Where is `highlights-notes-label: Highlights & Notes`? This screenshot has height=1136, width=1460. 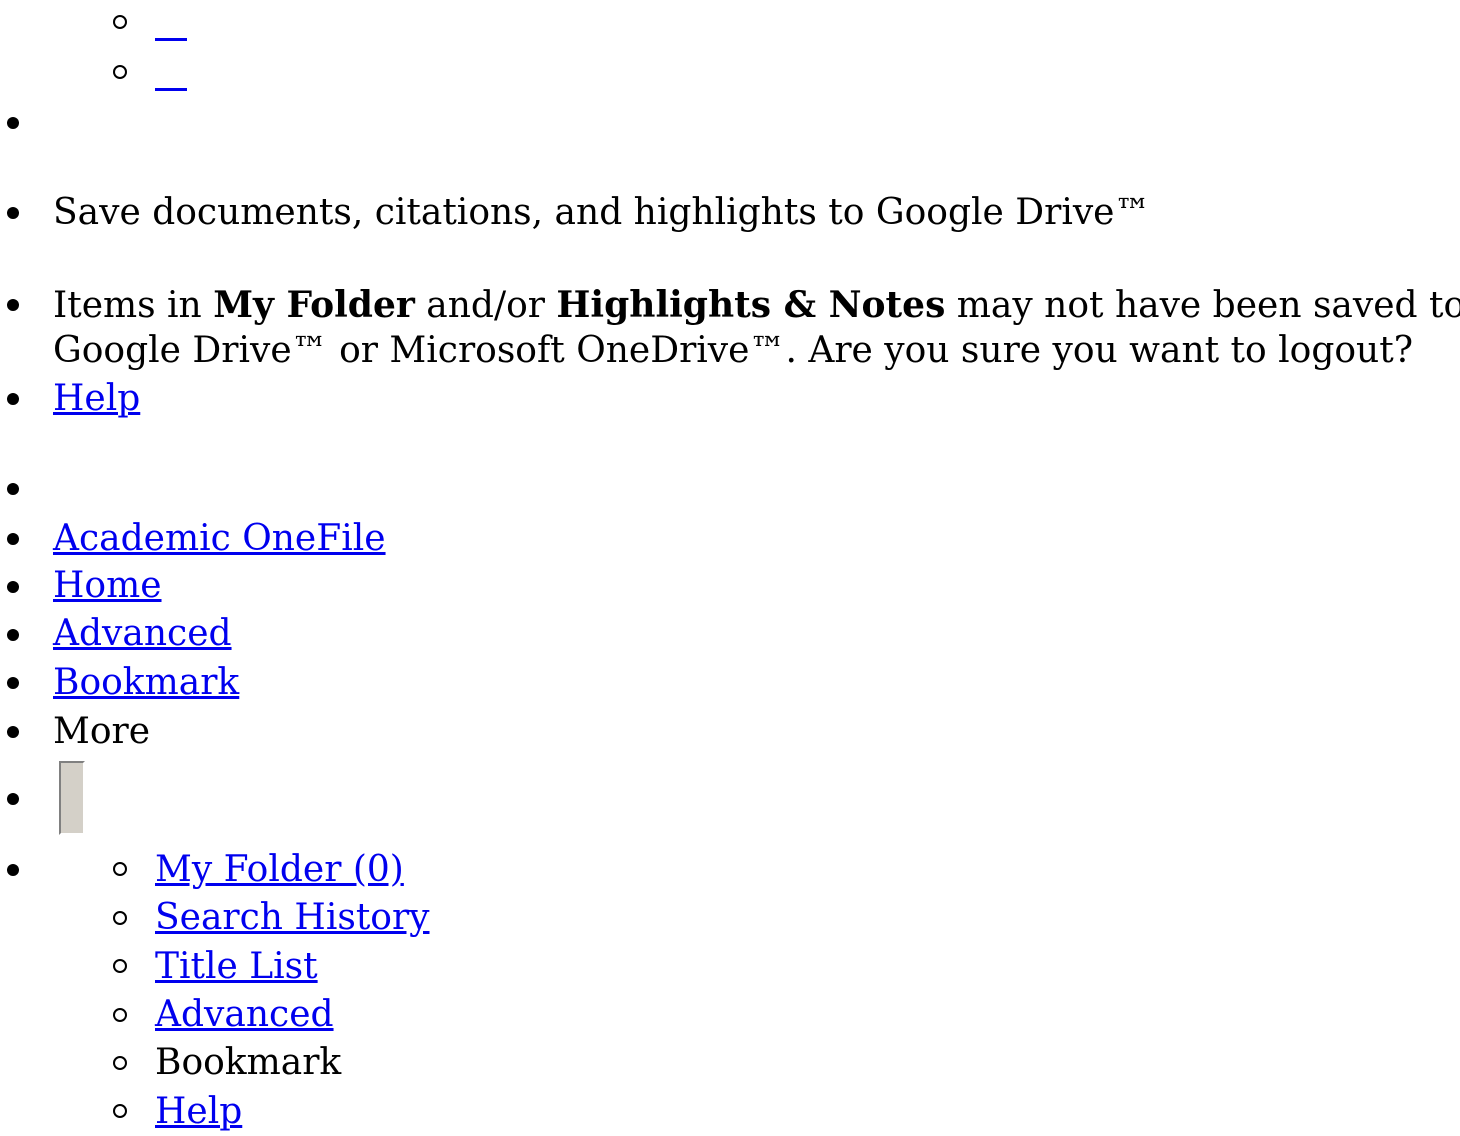
highlights-notes-label: Highlights & Notes is located at coordinates (751, 305).